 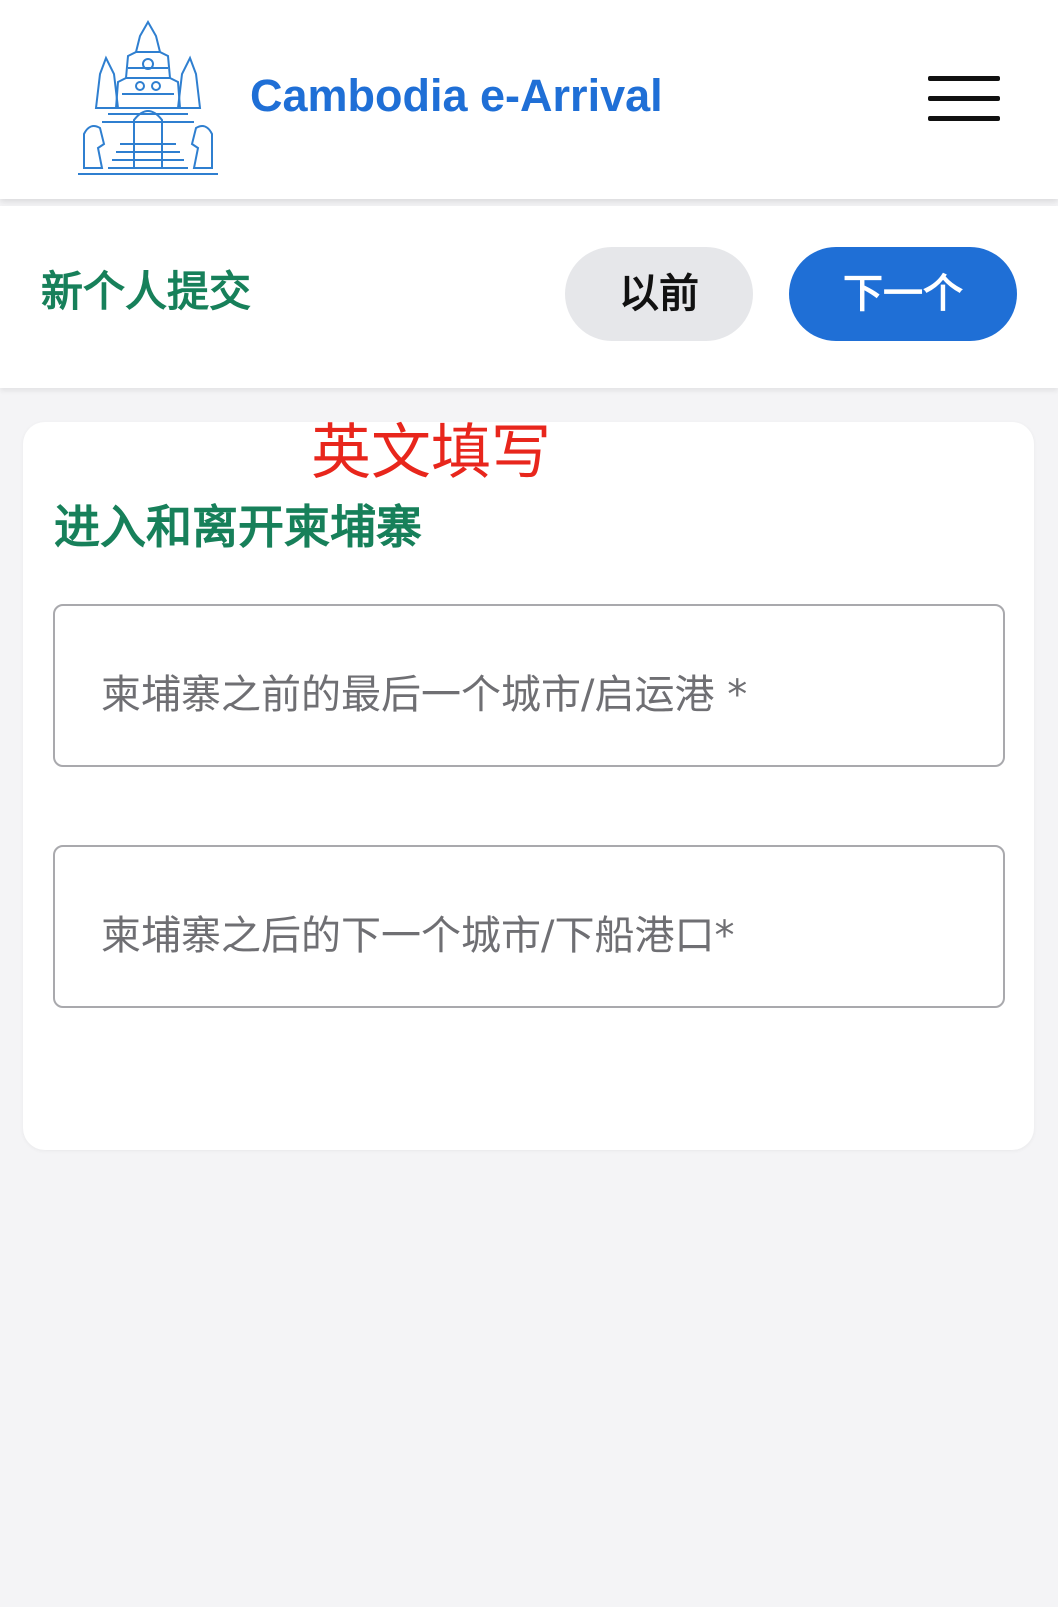 I want to click on page-title: 新个人提交, so click(x=146, y=291).